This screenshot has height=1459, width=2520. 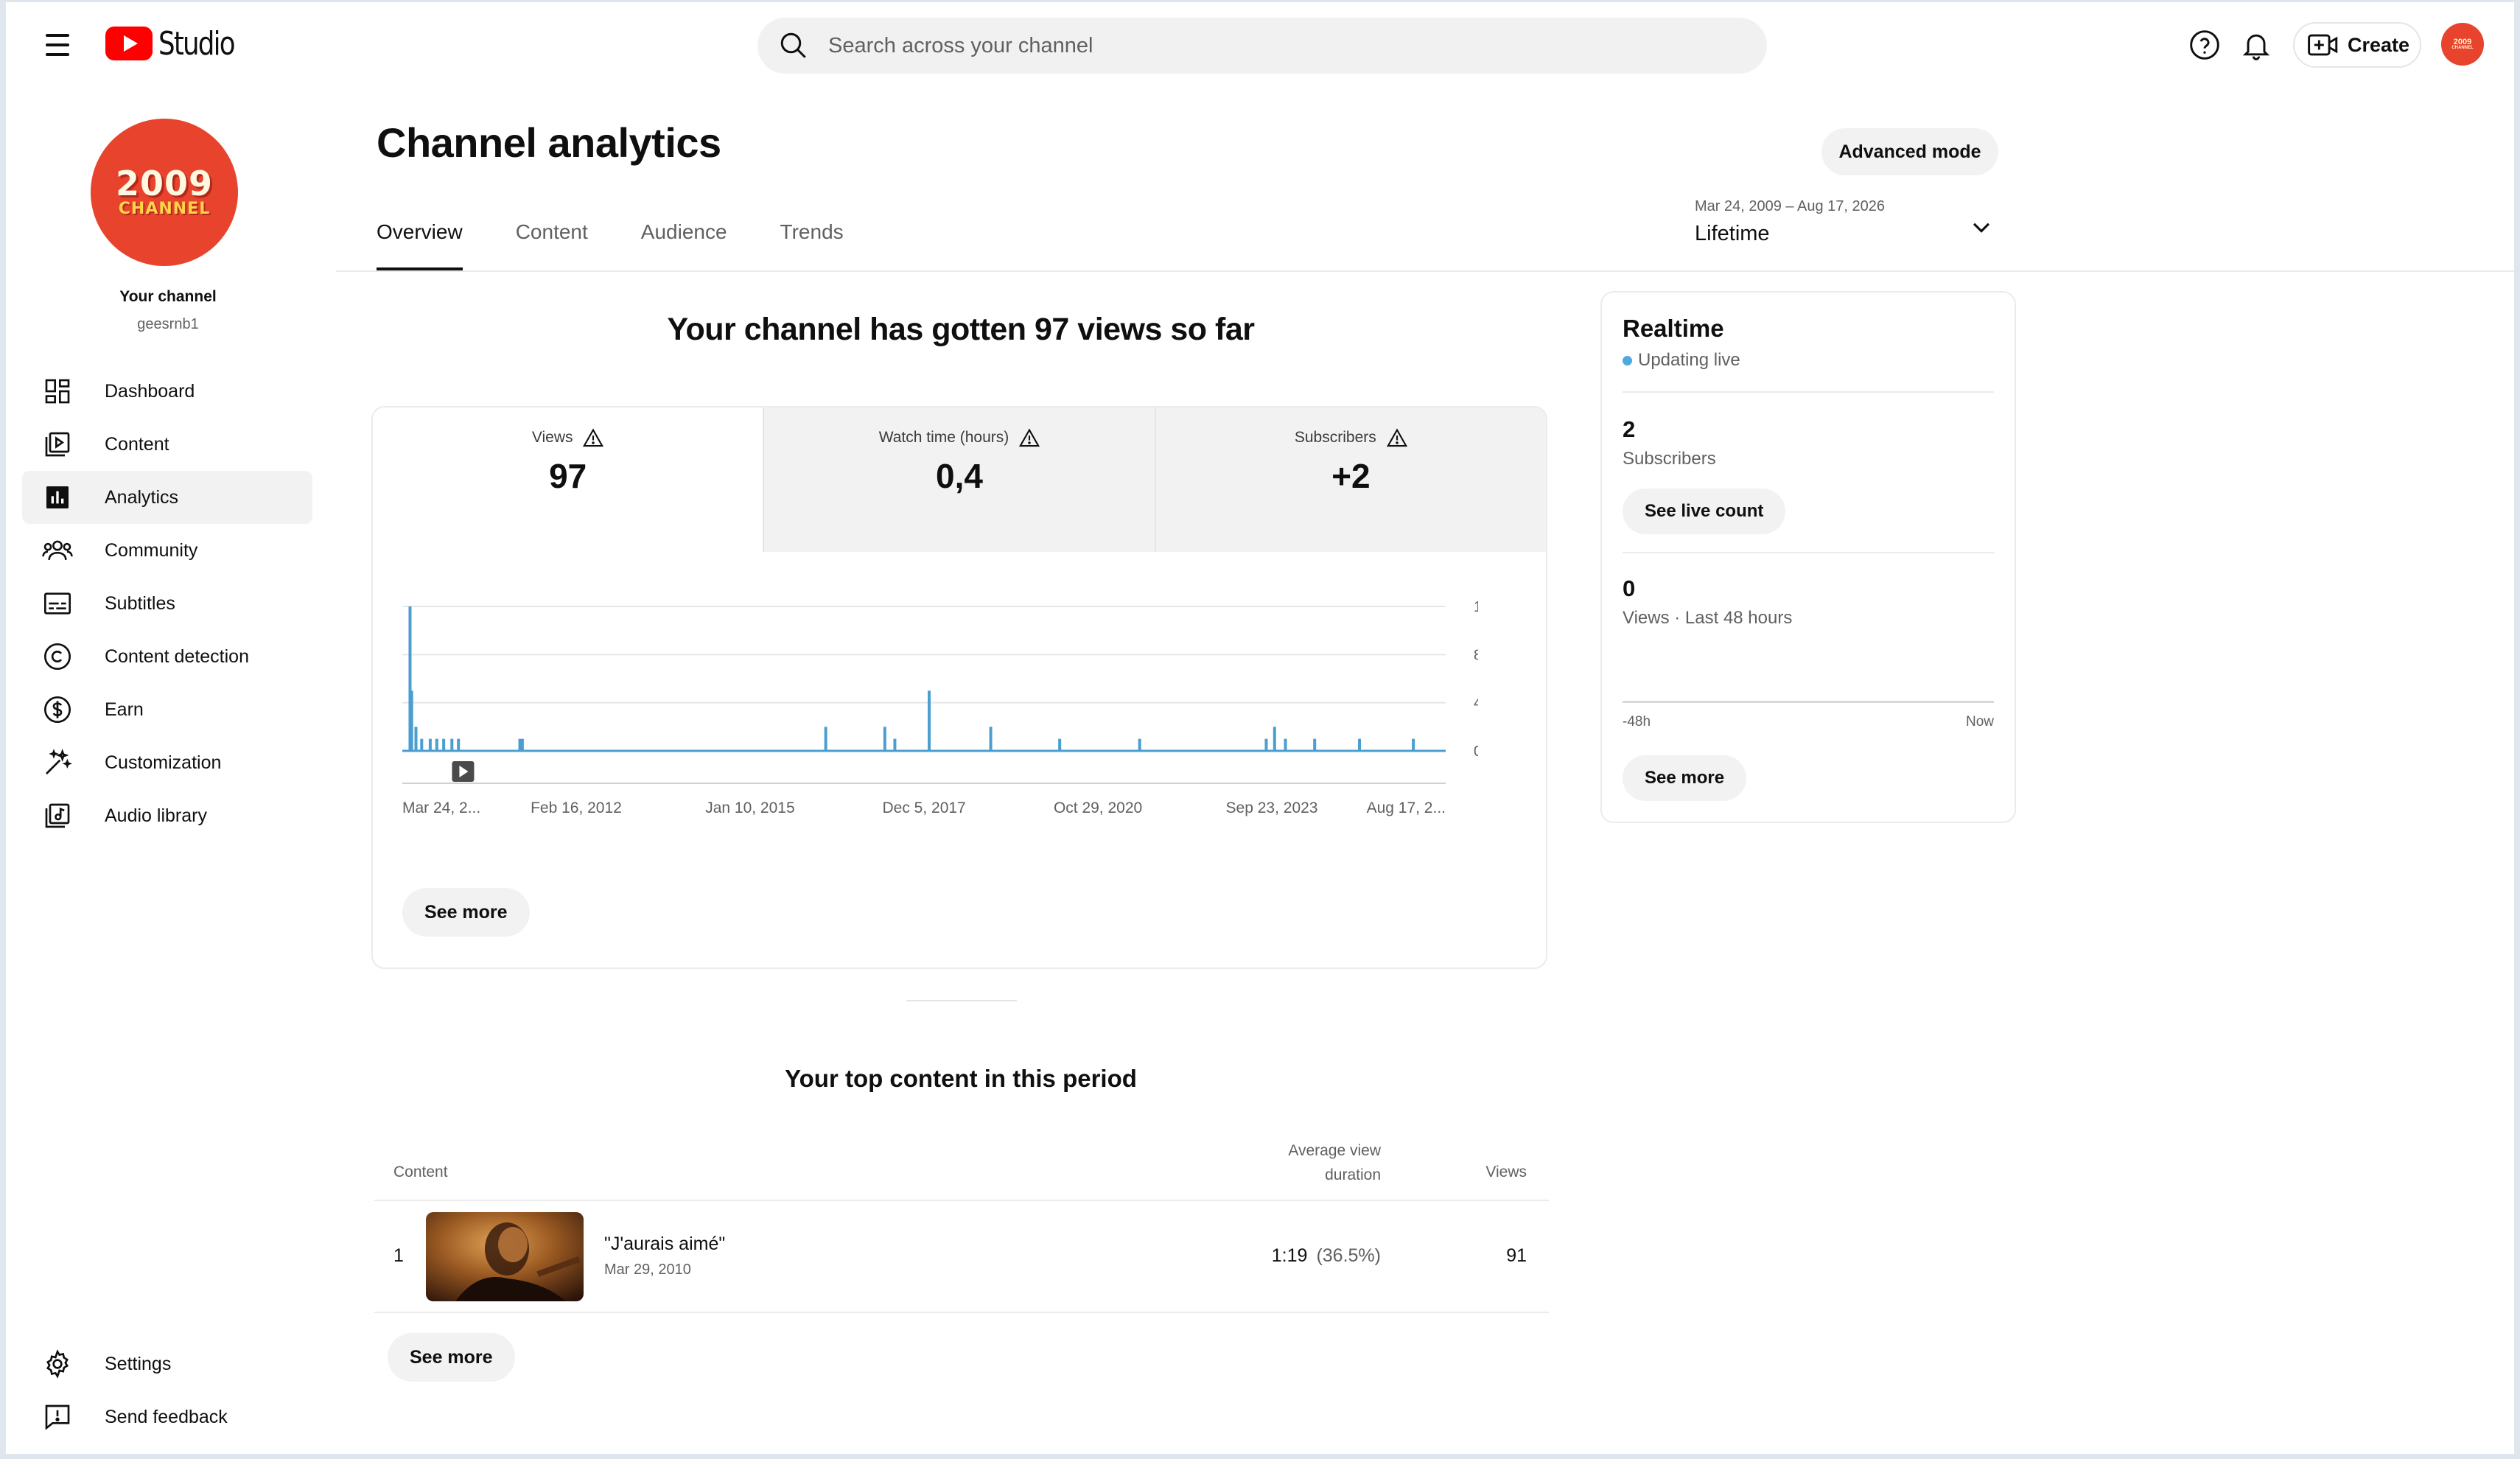 I want to click on sidebar-item-customization: Customization, so click(x=167, y=763).